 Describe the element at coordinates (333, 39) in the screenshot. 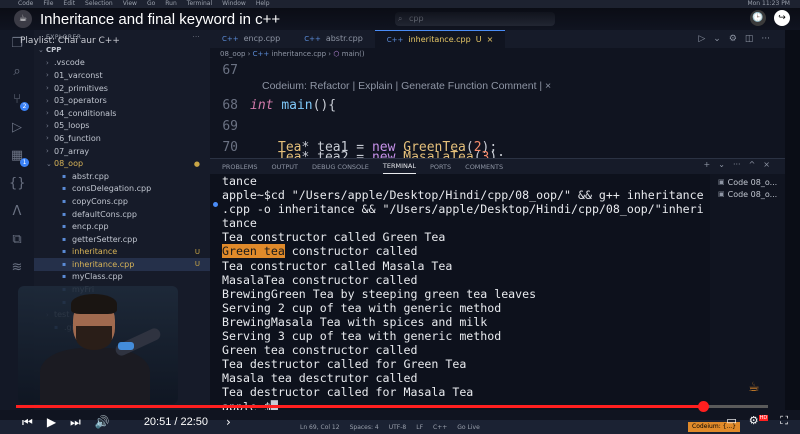

I see `tab-abstr: C++ abstr.cpp` at that location.